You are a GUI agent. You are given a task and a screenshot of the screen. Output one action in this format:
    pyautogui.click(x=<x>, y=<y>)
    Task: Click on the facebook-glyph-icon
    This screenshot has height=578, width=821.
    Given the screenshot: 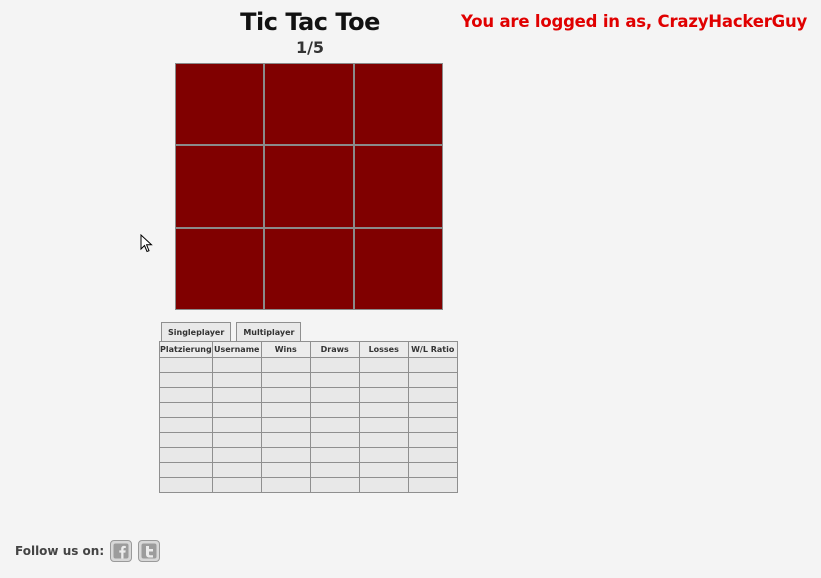 What is the action you would take?
    pyautogui.click(x=121, y=551)
    